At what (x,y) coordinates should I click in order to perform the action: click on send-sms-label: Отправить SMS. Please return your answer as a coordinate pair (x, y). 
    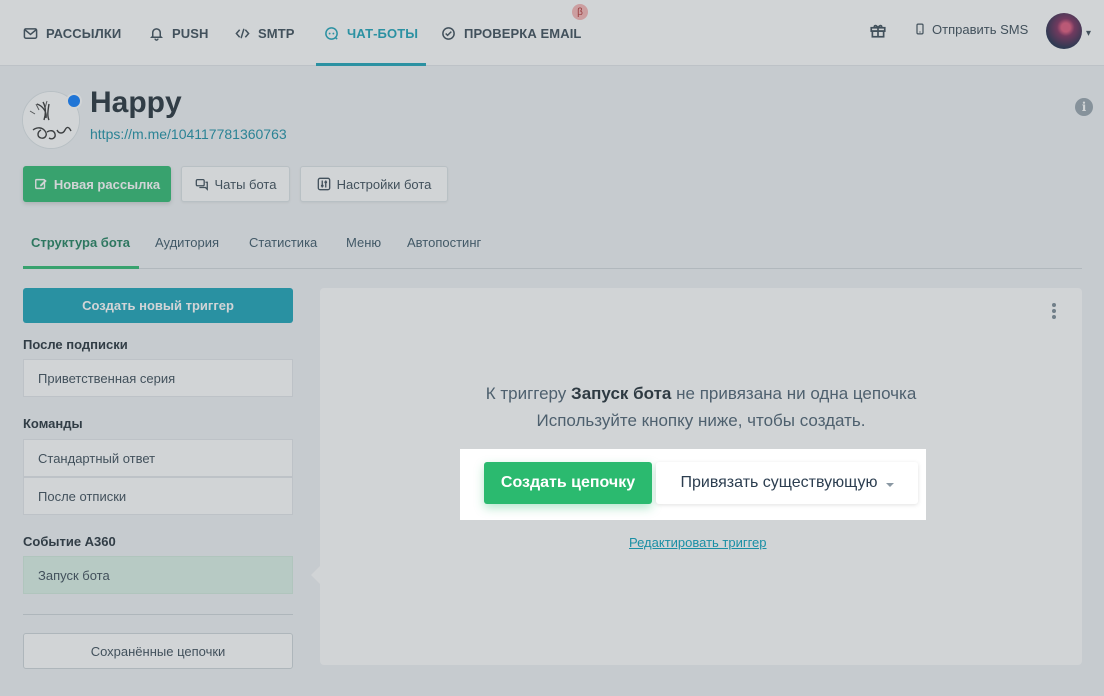
    Looking at the image, I should click on (980, 29).